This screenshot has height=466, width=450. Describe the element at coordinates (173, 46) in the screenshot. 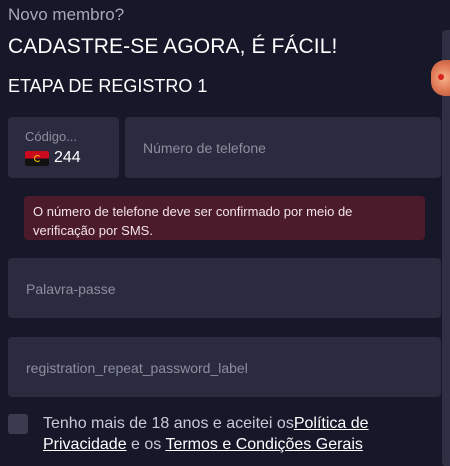

I see `page-title: CADASTRE-SE AGORA, É FÁCIL!` at that location.